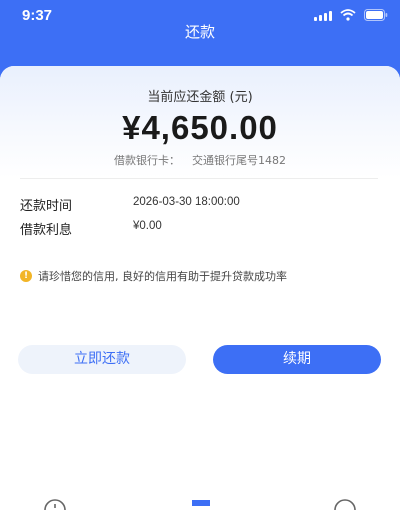 This screenshot has width=400, height=510. What do you see at coordinates (348, 15) in the screenshot?
I see `wifi-icon` at bounding box center [348, 15].